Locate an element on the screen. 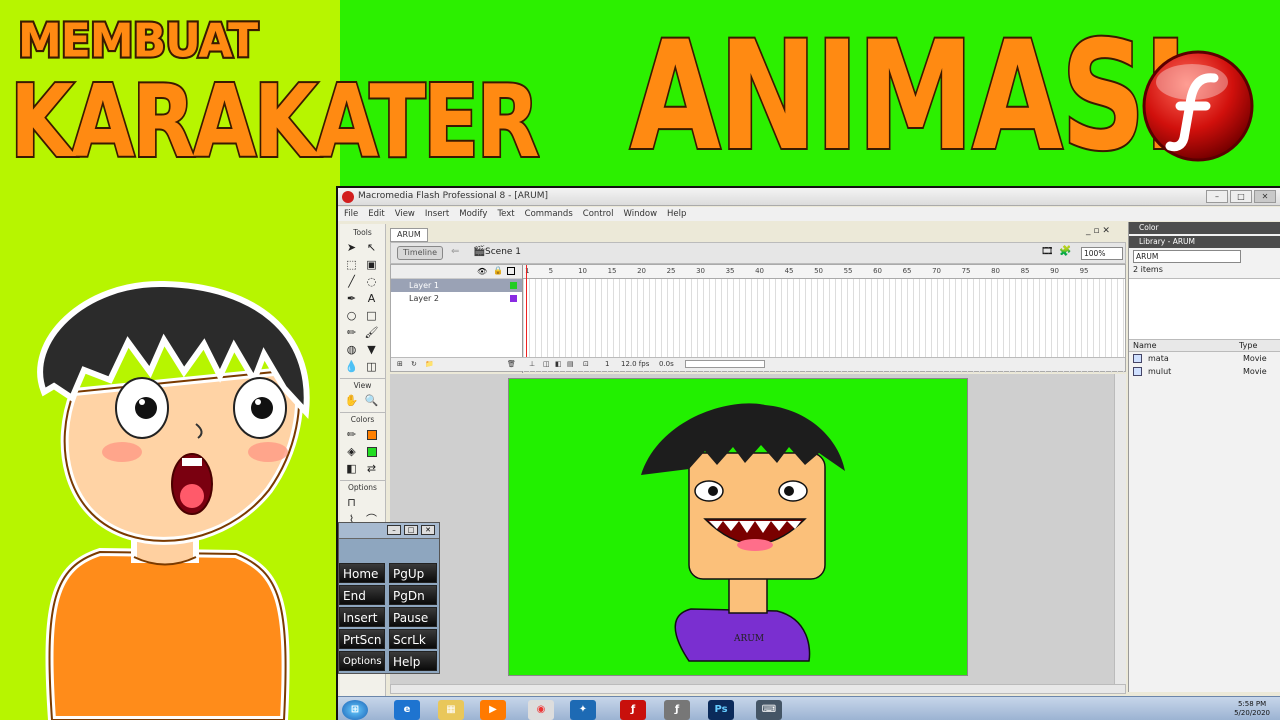  pen-tool-icon: ✒ is located at coordinates (352, 299).